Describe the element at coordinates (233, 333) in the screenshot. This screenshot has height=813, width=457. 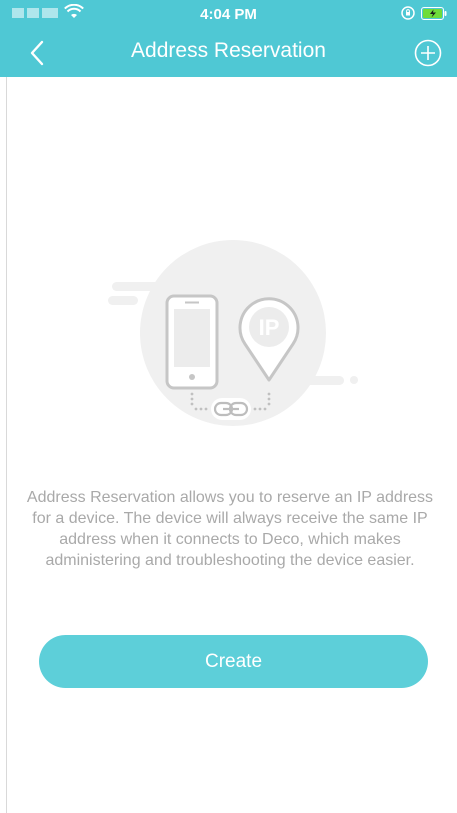
I see `address-reservation-illustration: IP` at that location.